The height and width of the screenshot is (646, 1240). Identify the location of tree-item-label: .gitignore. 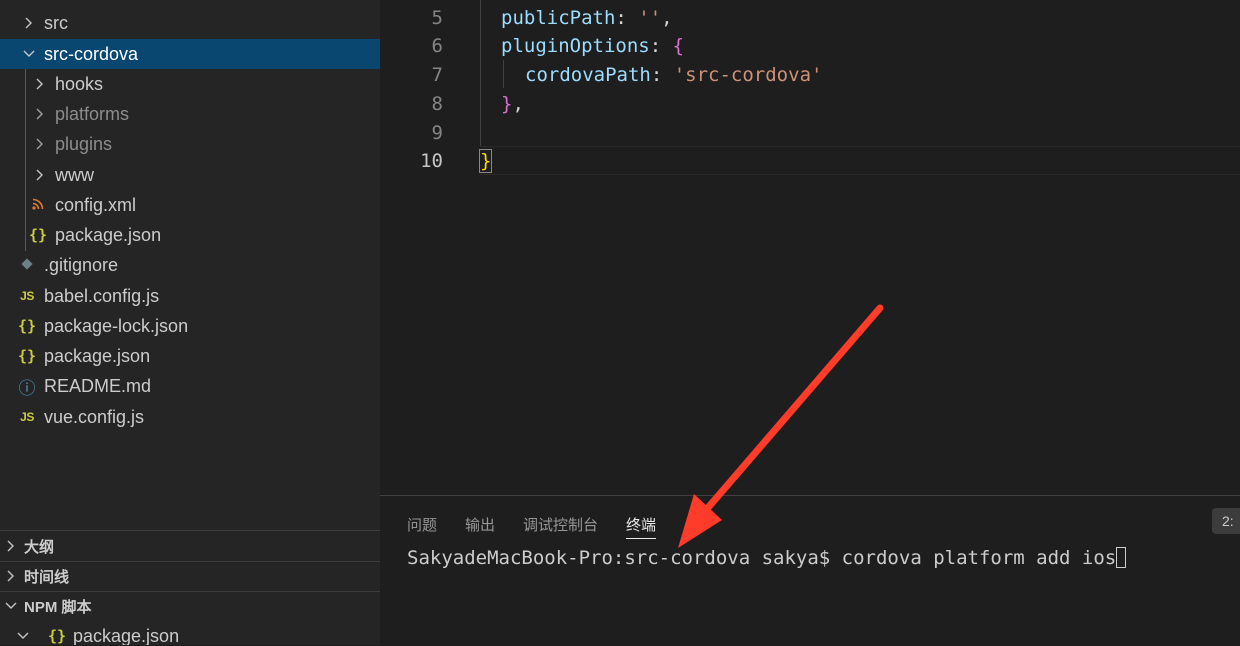
(81, 264).